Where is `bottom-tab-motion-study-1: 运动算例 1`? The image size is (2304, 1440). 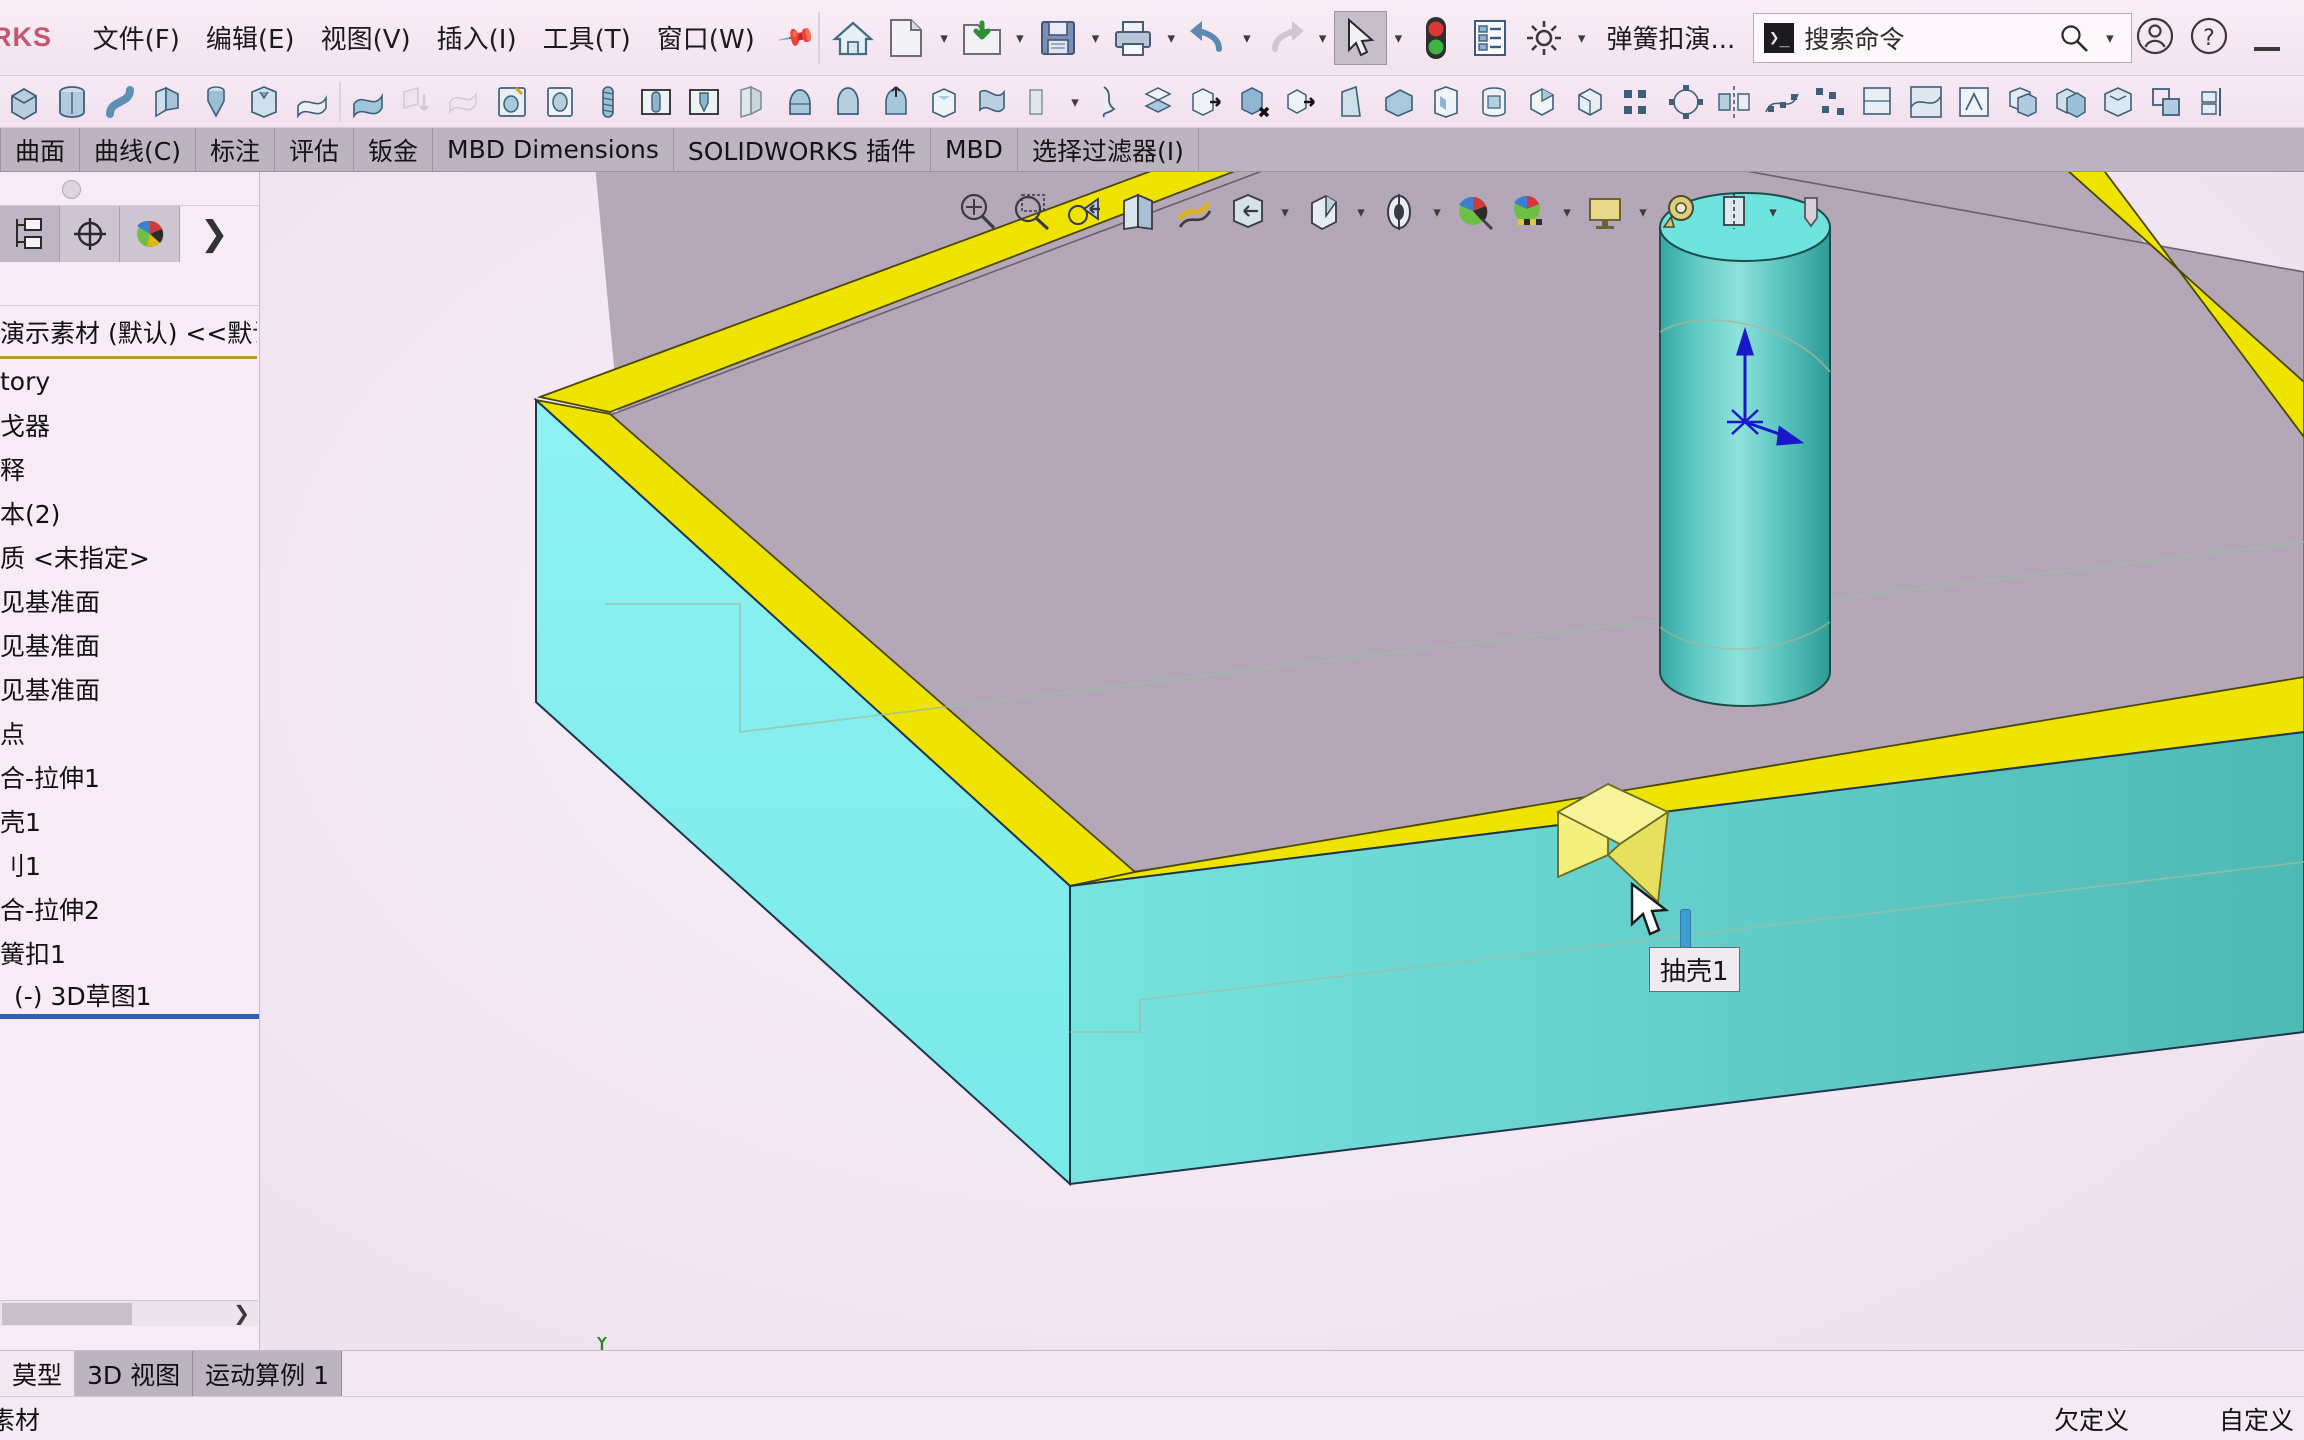
bottom-tab-motion-study-1: 运动算例 1 is located at coordinates (267, 1373).